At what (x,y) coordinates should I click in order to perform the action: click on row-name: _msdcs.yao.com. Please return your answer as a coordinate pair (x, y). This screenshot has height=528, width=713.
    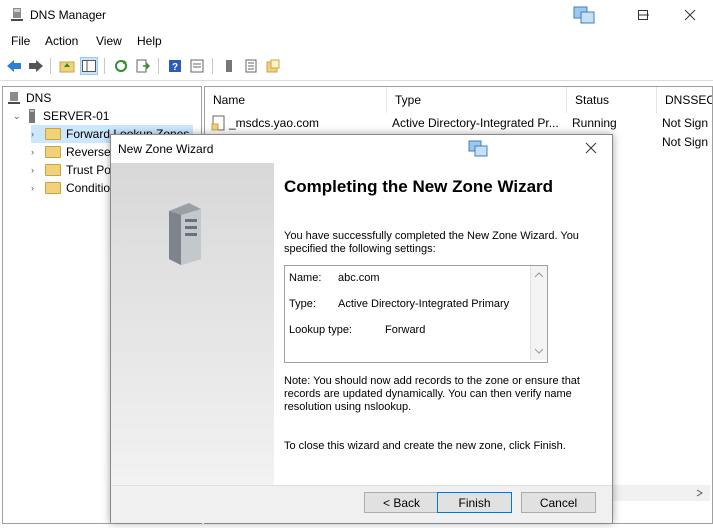
    Looking at the image, I should click on (274, 123).